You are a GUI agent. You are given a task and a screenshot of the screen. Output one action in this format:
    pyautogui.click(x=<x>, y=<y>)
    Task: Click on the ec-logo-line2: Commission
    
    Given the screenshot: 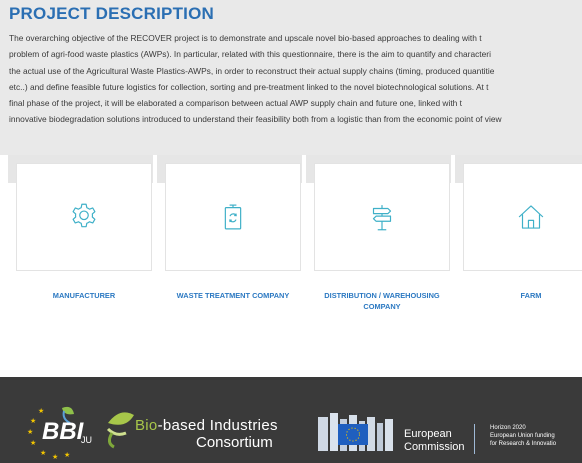 What is the action you would take?
    pyautogui.click(x=434, y=447)
    